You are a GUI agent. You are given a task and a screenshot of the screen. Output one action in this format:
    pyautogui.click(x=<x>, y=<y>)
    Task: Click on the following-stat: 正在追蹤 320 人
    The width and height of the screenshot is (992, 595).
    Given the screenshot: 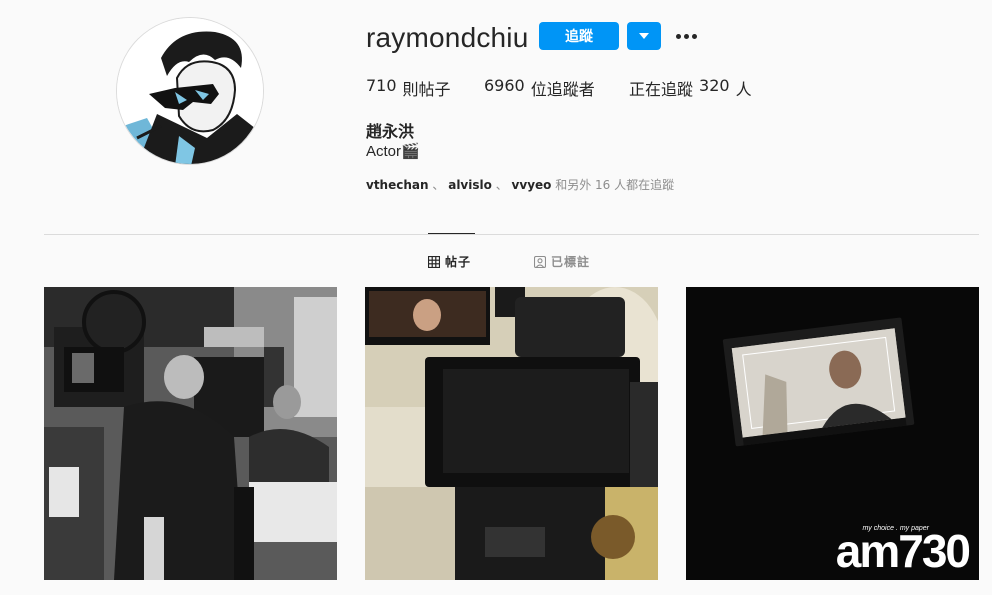 What is the action you would take?
    pyautogui.click(x=690, y=88)
    